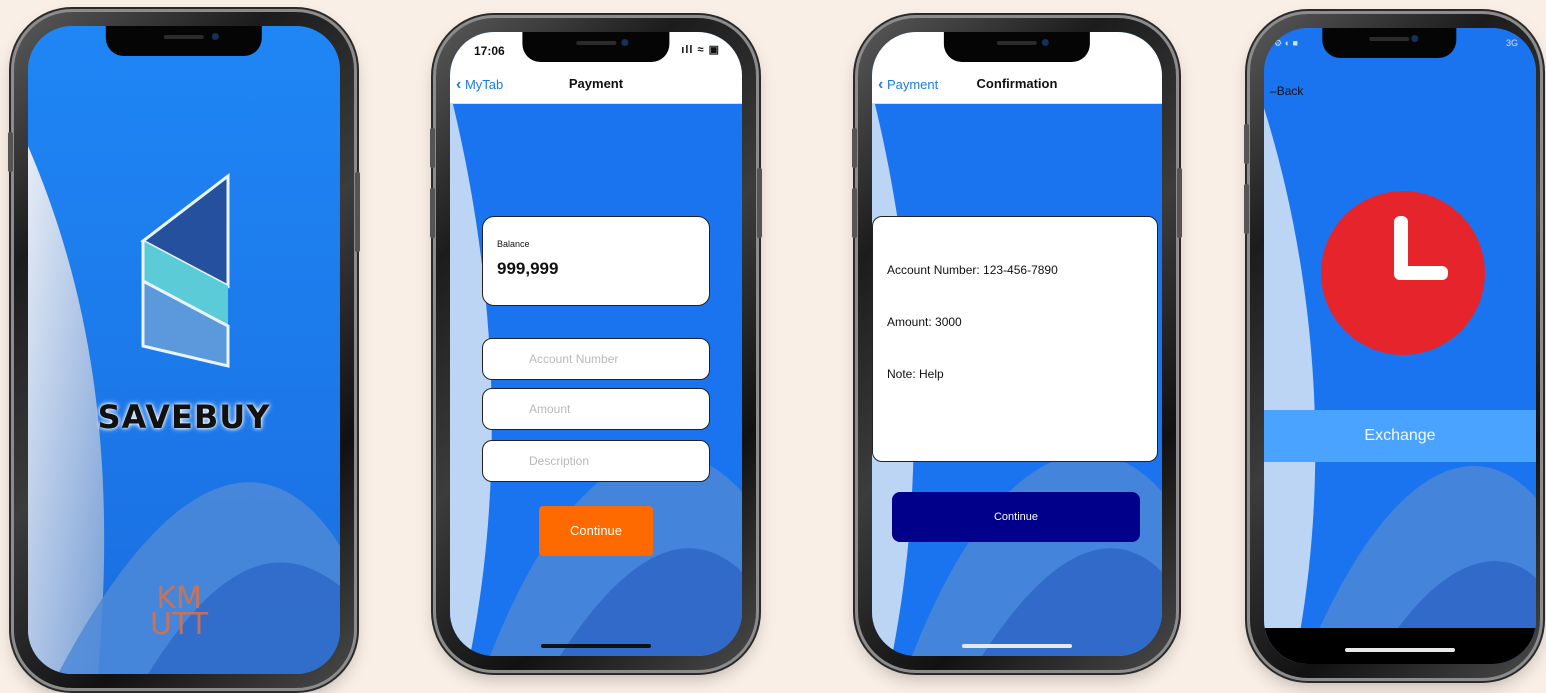 The image size is (1546, 693). What do you see at coordinates (596, 261) in the screenshot?
I see `balance-card: Balance 999,999` at bounding box center [596, 261].